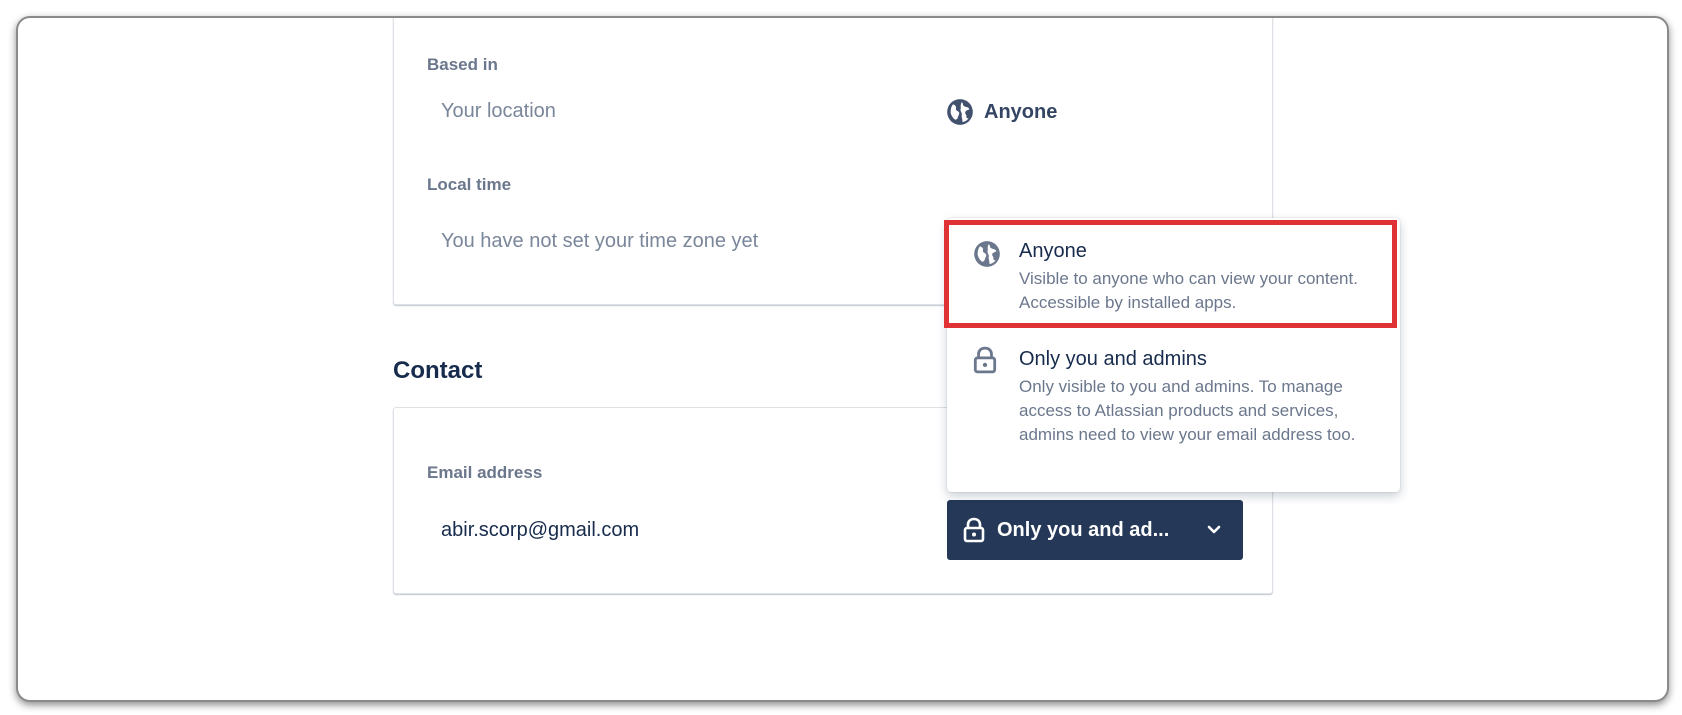  What do you see at coordinates (540, 530) in the screenshot?
I see `email-field: abir.scorp@gmail.com` at bounding box center [540, 530].